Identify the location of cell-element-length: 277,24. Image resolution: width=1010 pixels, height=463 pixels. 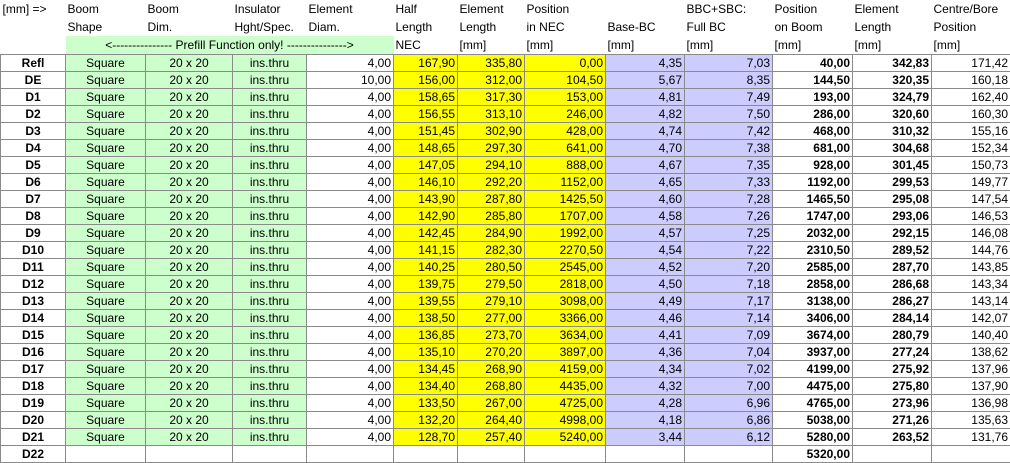
(892, 352).